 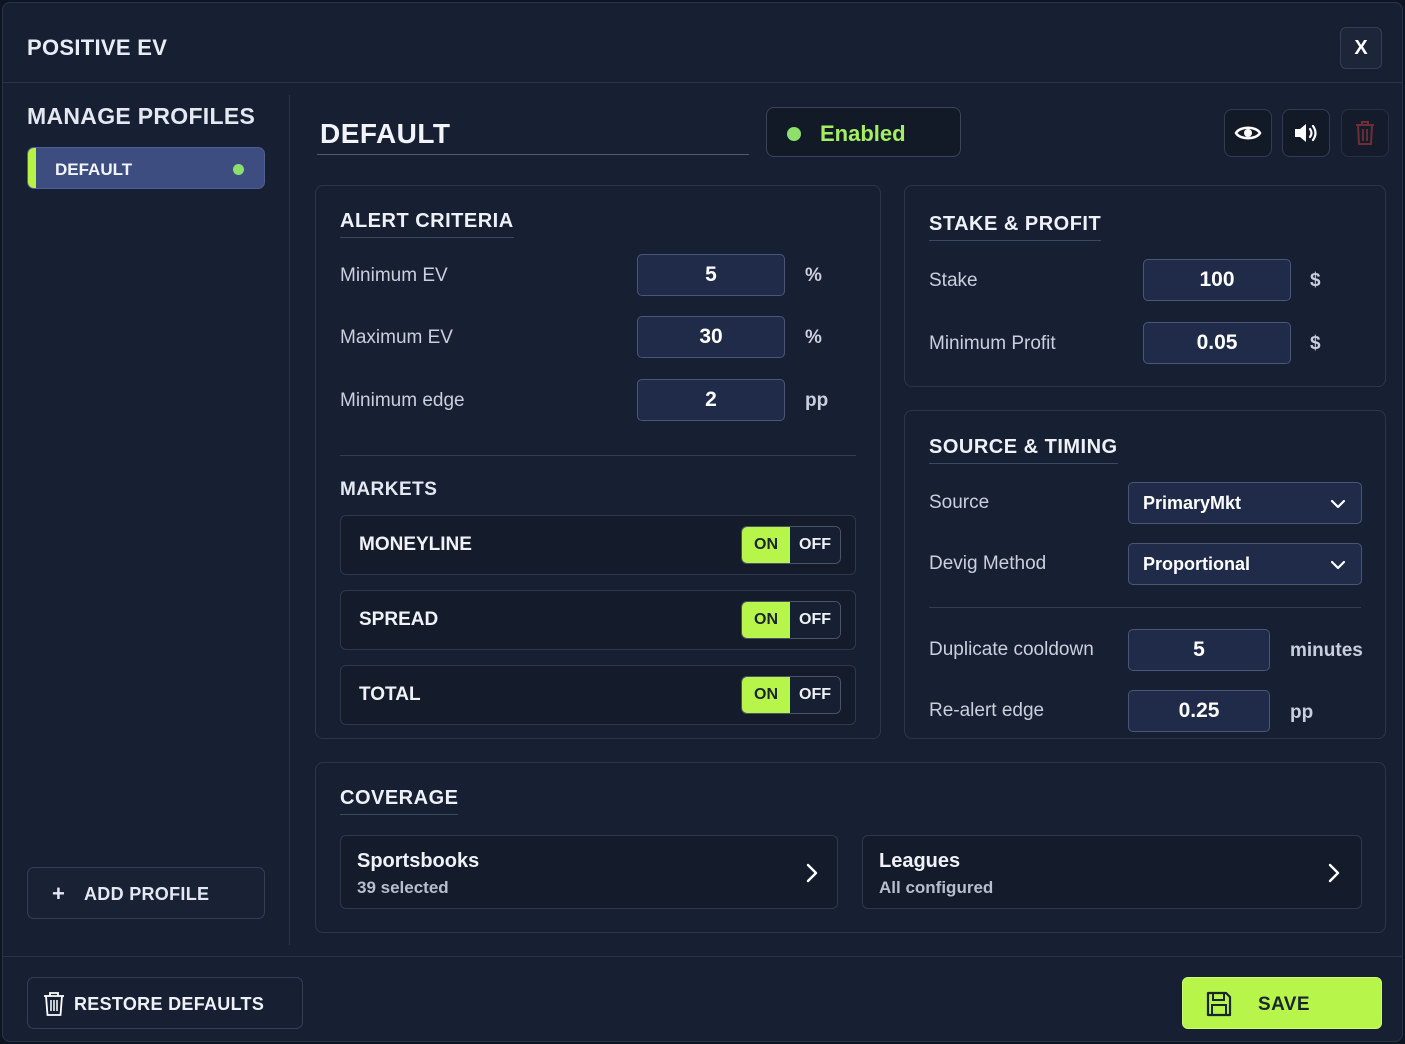 I want to click on add-profile-button: + ADD PROFILE, so click(x=146, y=893).